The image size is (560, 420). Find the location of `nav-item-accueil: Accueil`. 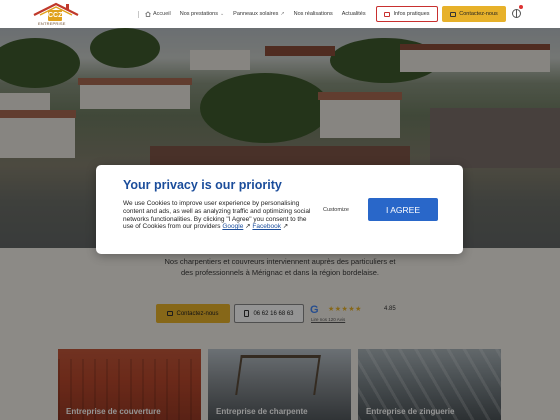

nav-item-accueil: Accueil is located at coordinates (154, 14).